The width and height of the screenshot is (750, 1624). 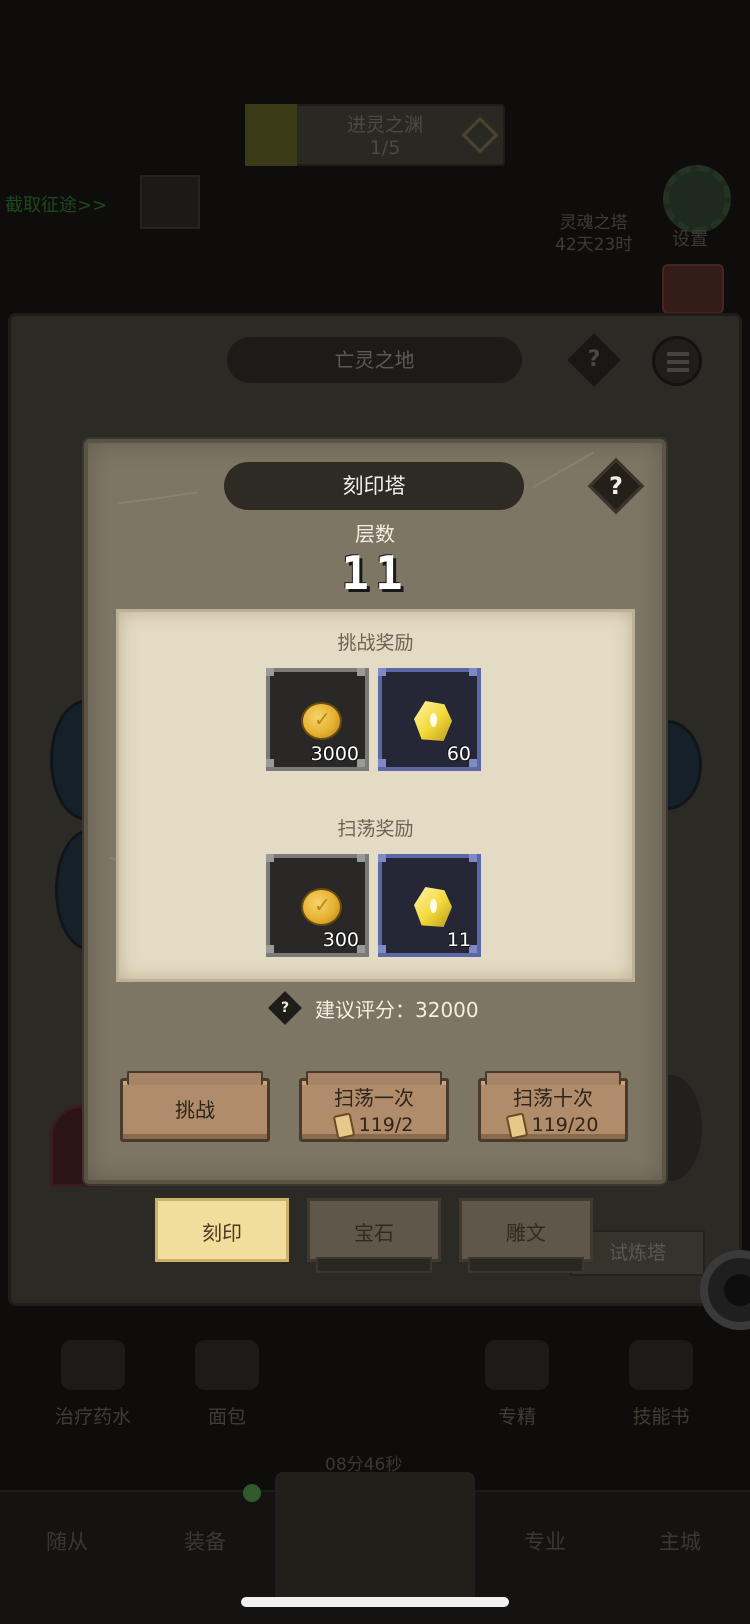 I want to click on tab-glyph: 雕文, so click(x=526, y=1235).